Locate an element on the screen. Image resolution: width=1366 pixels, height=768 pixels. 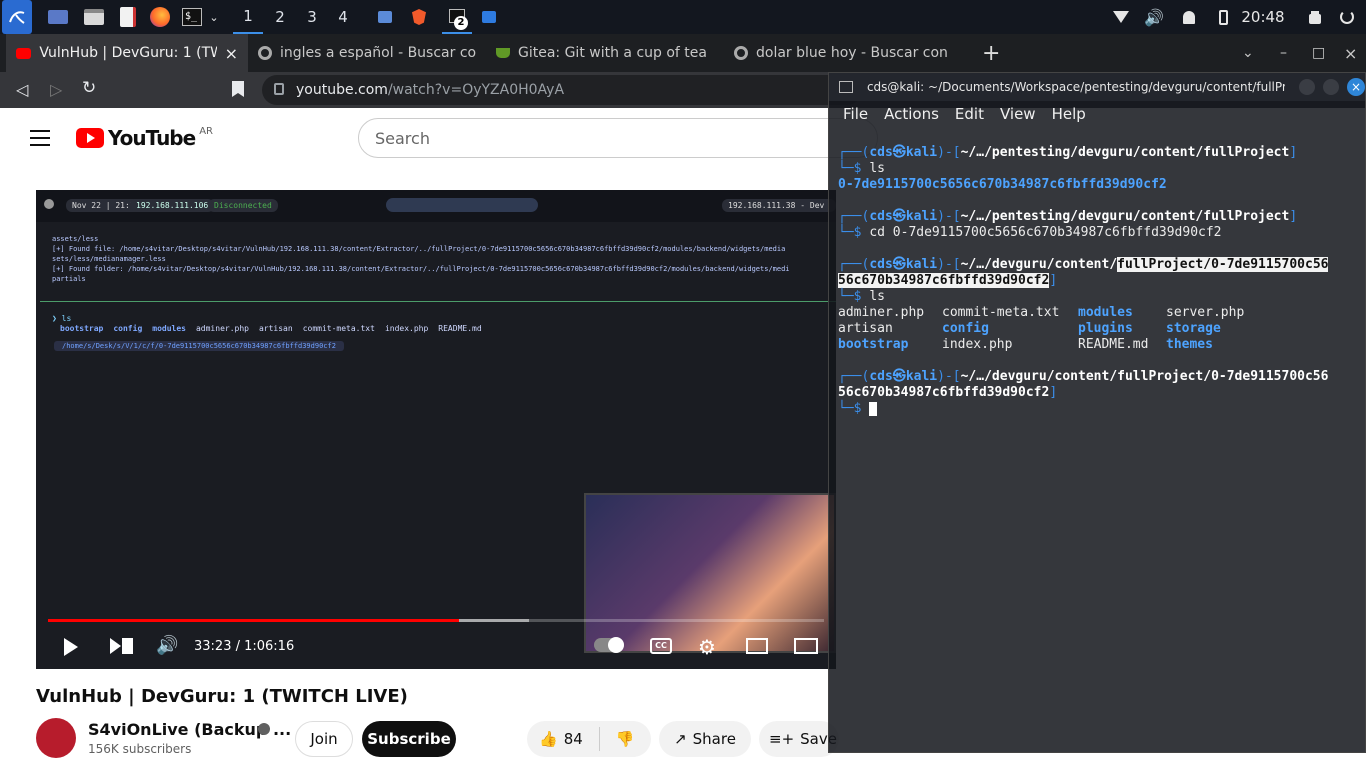
menu-edit: Edit is located at coordinates (969, 114).